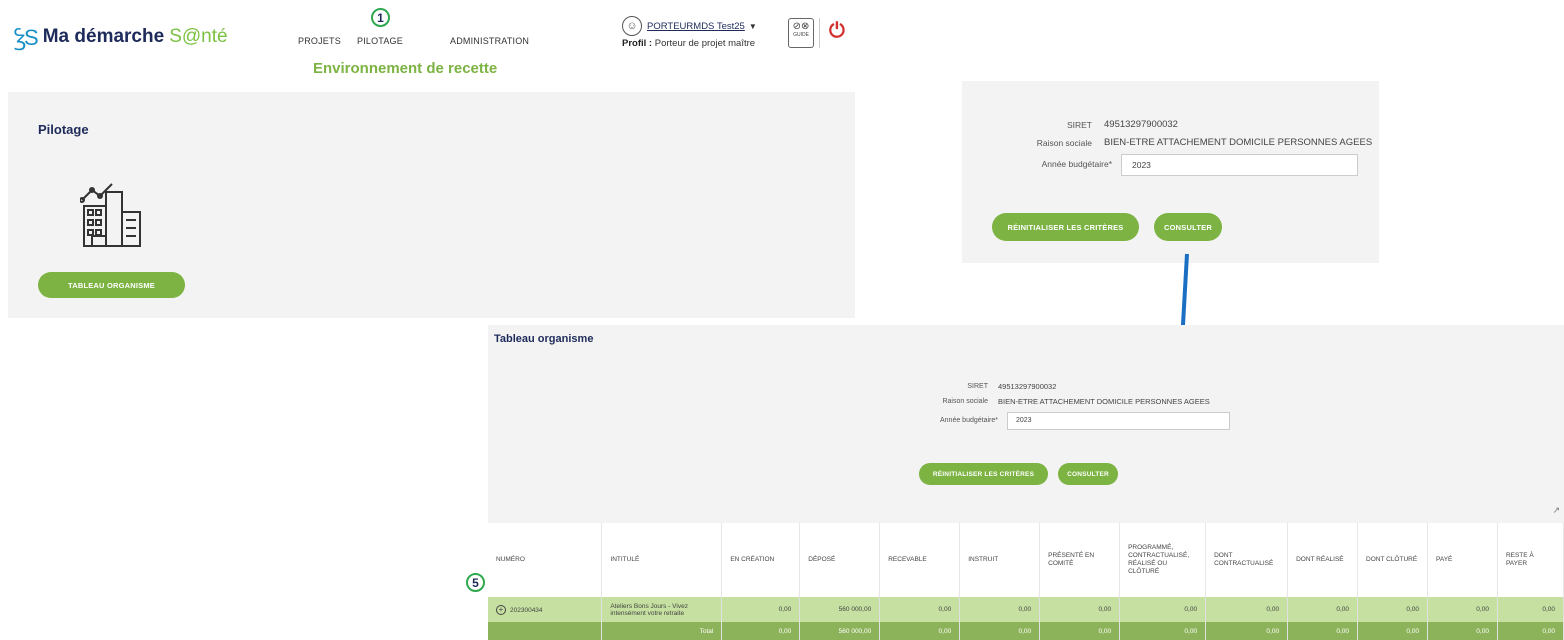 This screenshot has height=640, width=1564. What do you see at coordinates (103, 36) in the screenshot?
I see `logo-text: Ma démarche` at bounding box center [103, 36].